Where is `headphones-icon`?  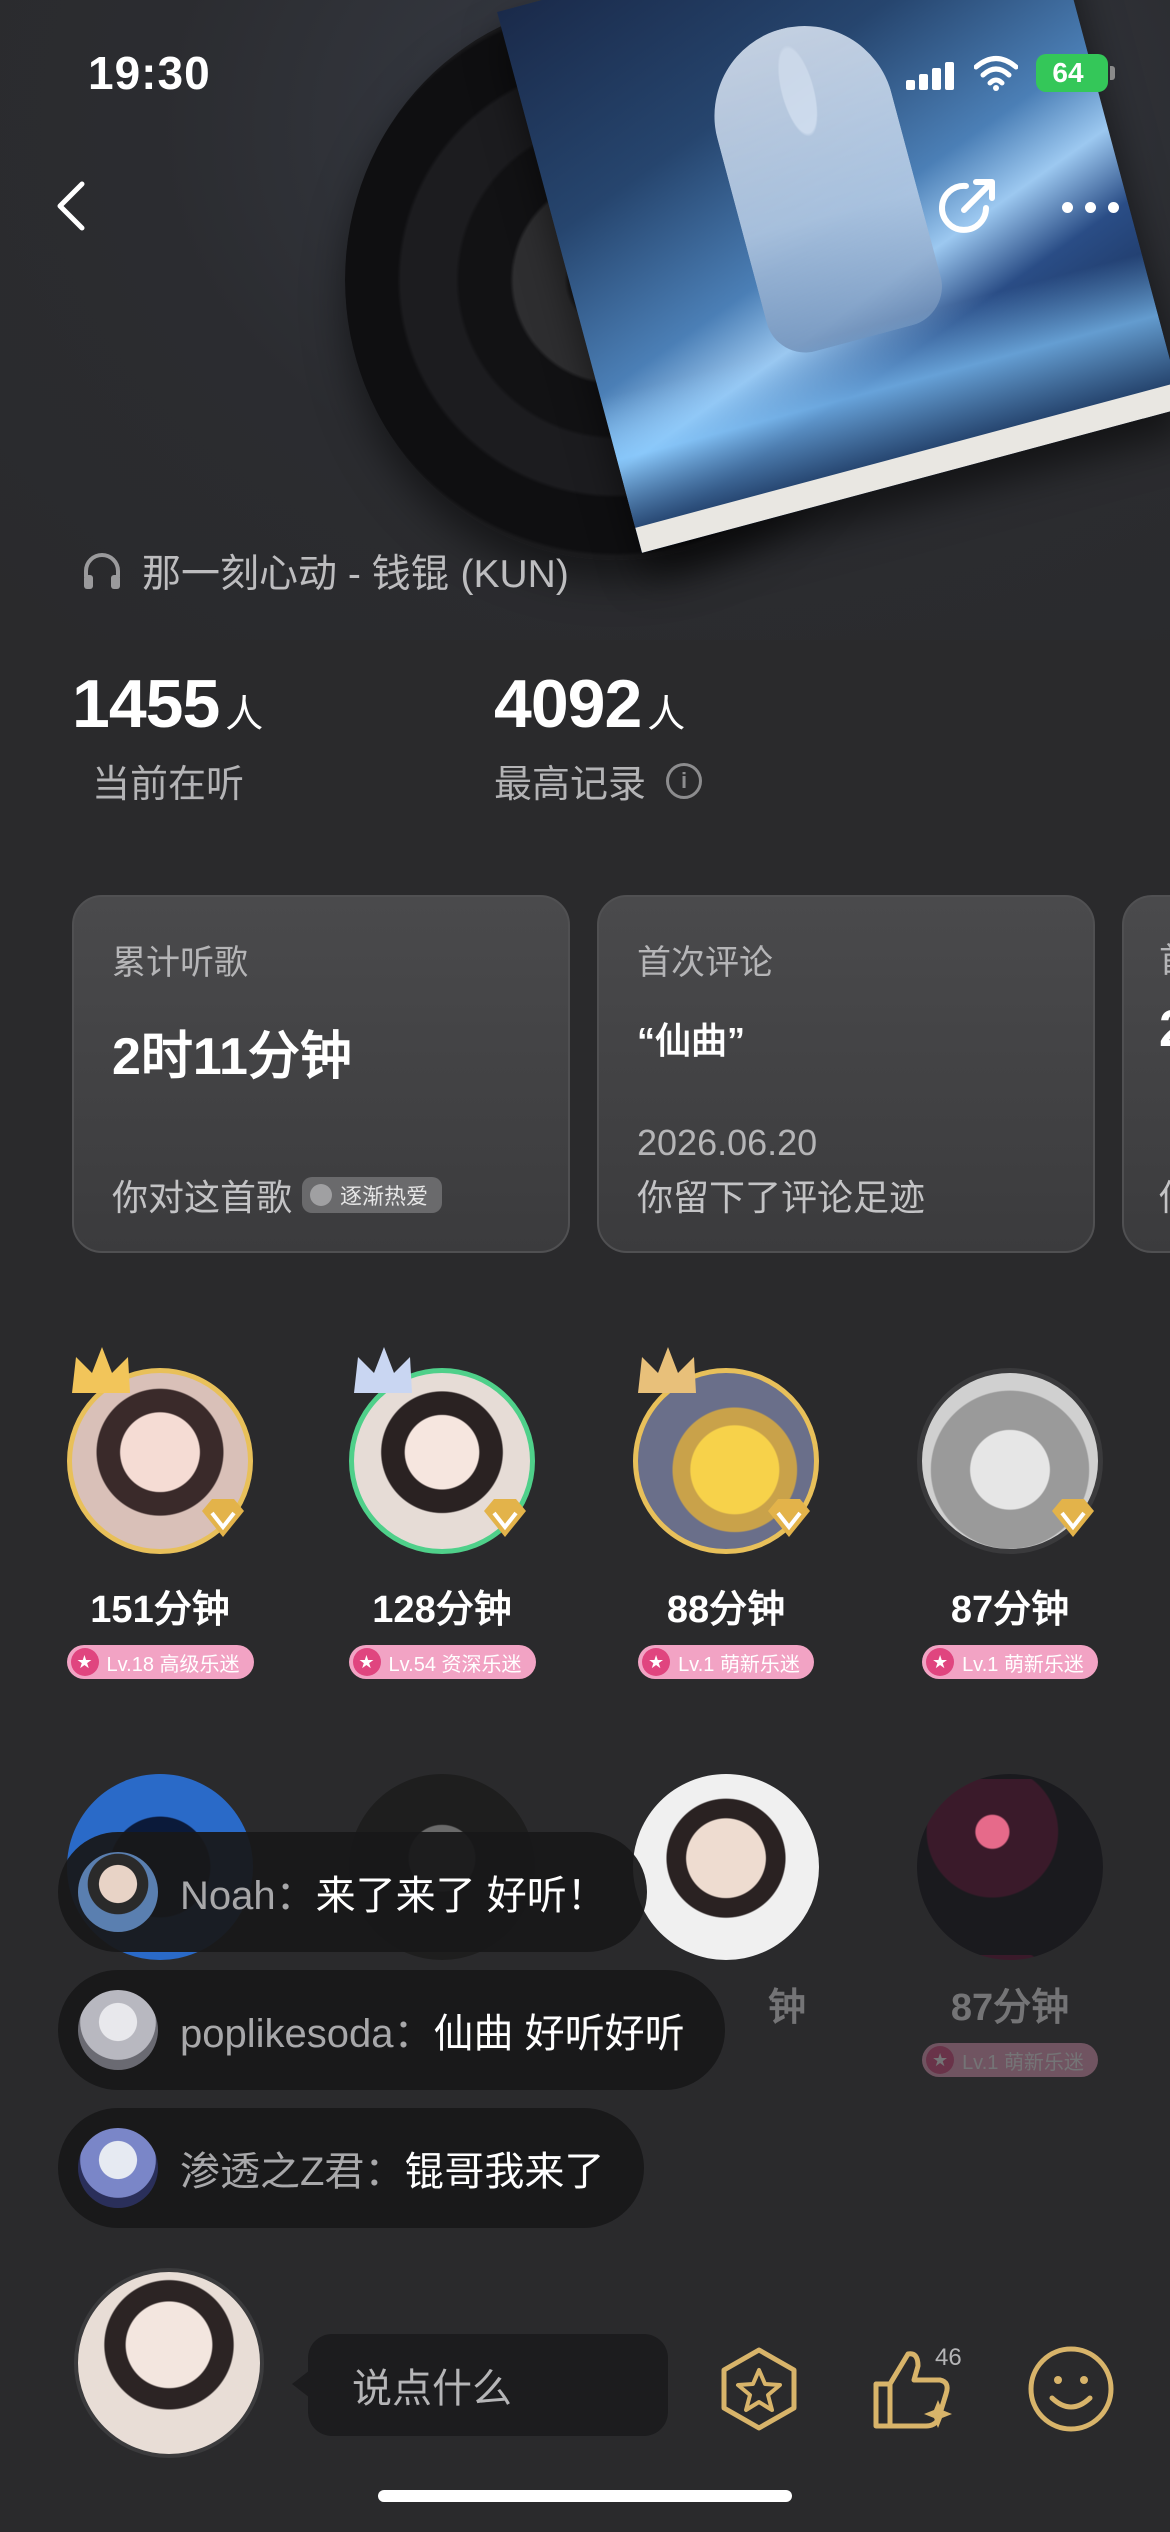
headphones-icon is located at coordinates (102, 571).